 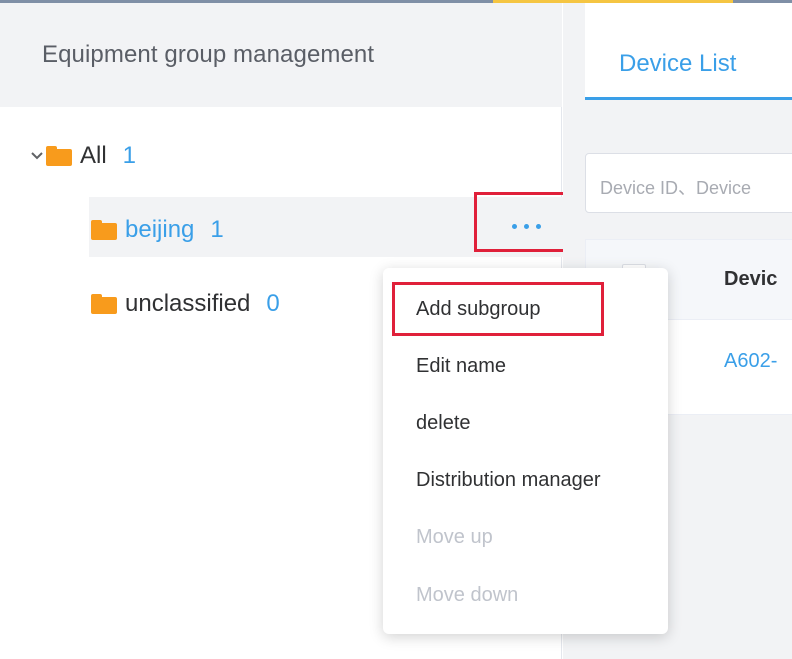 I want to click on menu-item-move-up: Move up, so click(x=454, y=537).